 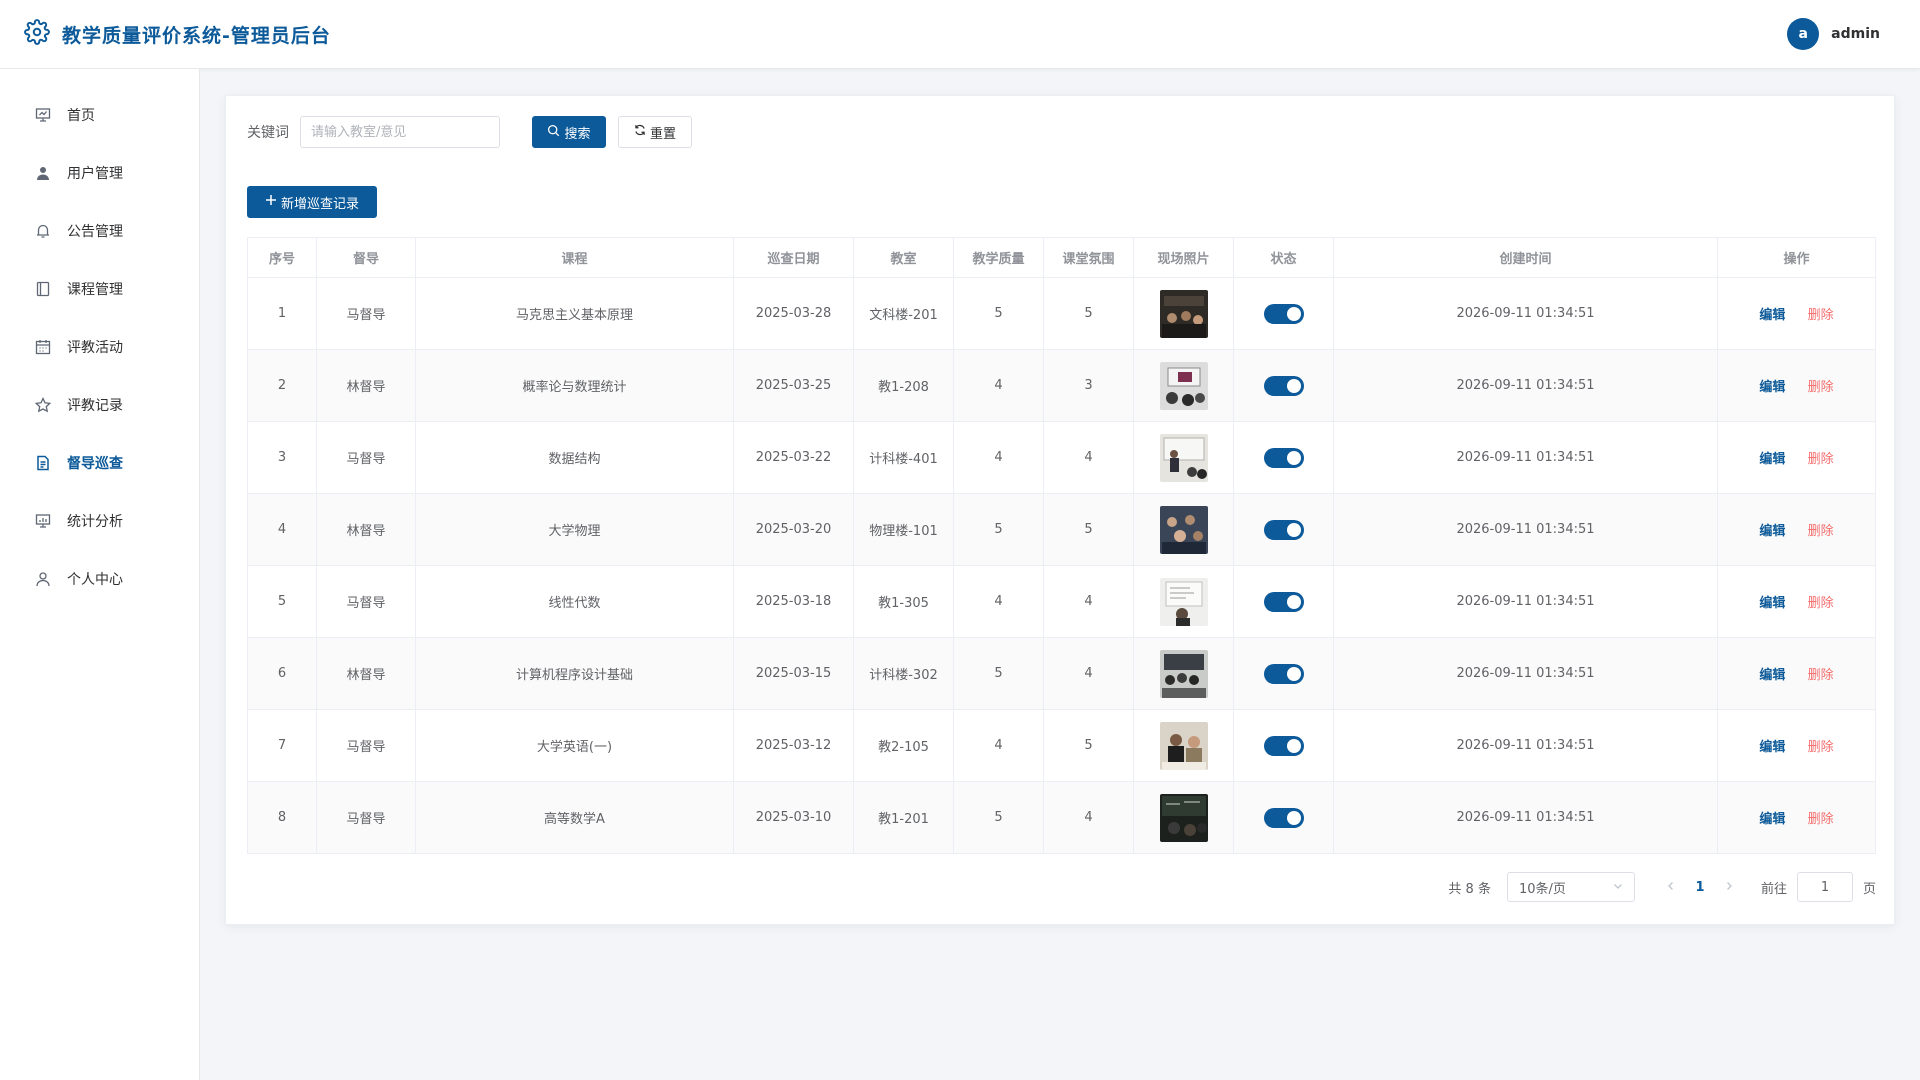 What do you see at coordinates (903, 601) in the screenshot?
I see `cell-room: 教1-305` at bounding box center [903, 601].